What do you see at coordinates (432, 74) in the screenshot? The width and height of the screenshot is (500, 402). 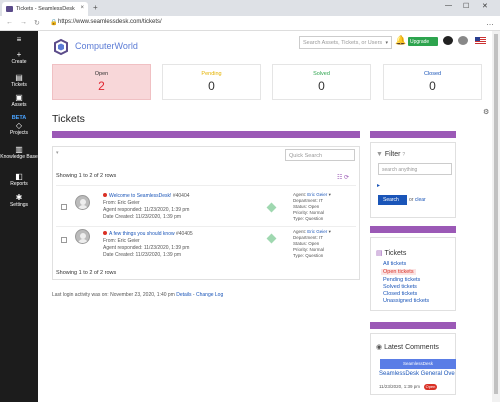 I see `stat-label: Closed` at bounding box center [432, 74].